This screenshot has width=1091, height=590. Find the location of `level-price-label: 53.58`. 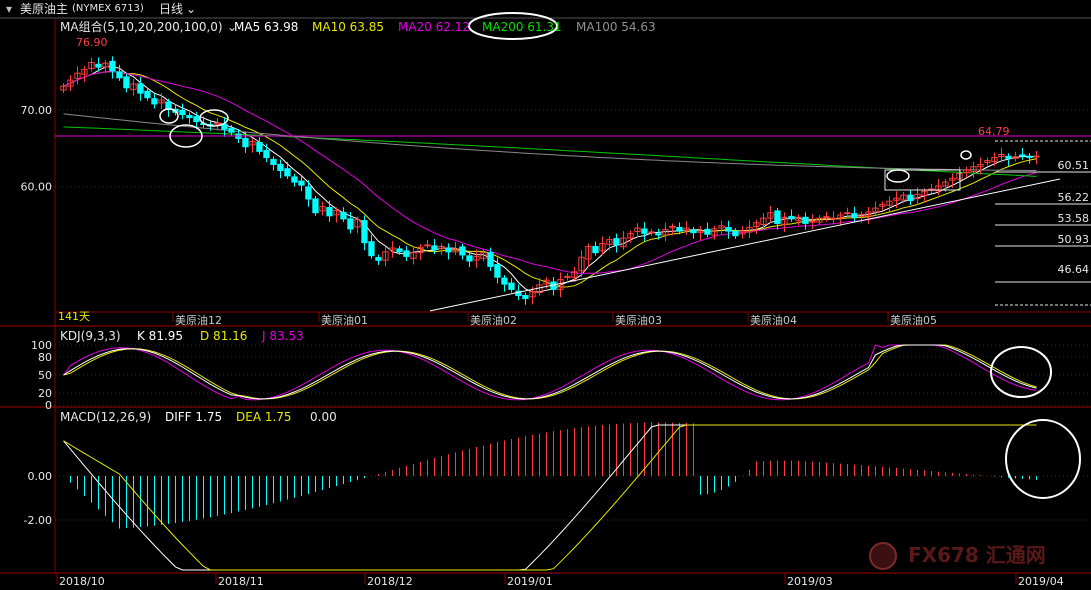

level-price-label: 53.58 is located at coordinates (1074, 218).